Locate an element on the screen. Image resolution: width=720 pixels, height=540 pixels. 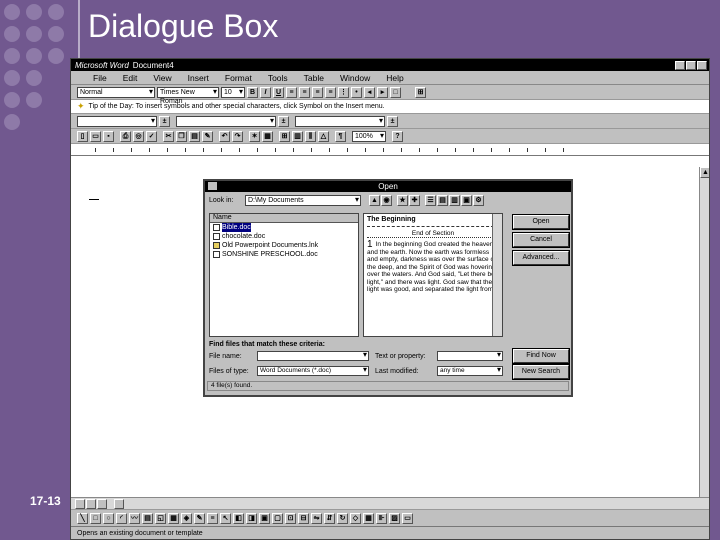
group-icon: ⊡ is located at coordinates (290, 518).